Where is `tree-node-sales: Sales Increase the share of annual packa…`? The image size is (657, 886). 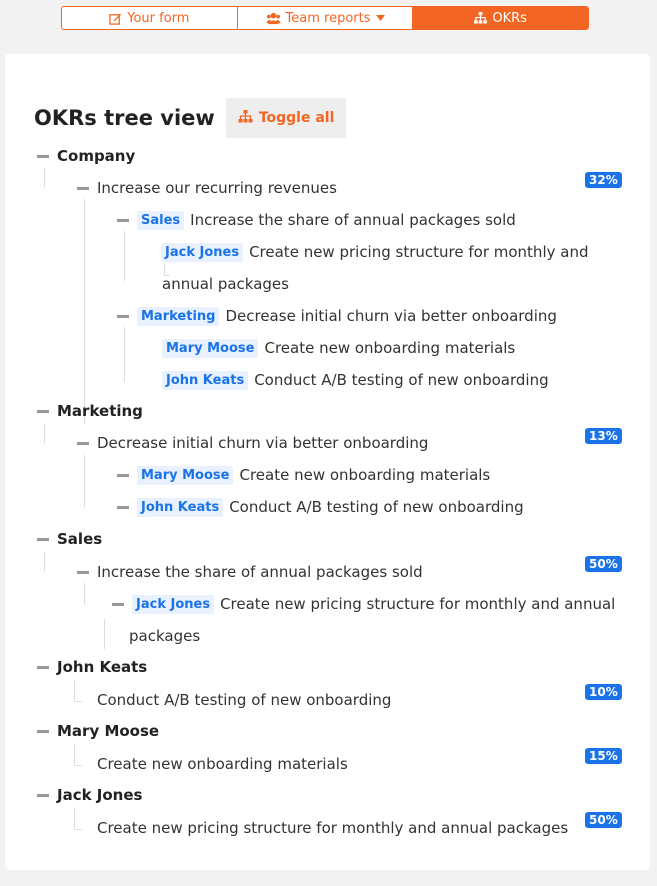
tree-node-sales: Sales Increase the share of annual packa… is located at coordinates (316, 220).